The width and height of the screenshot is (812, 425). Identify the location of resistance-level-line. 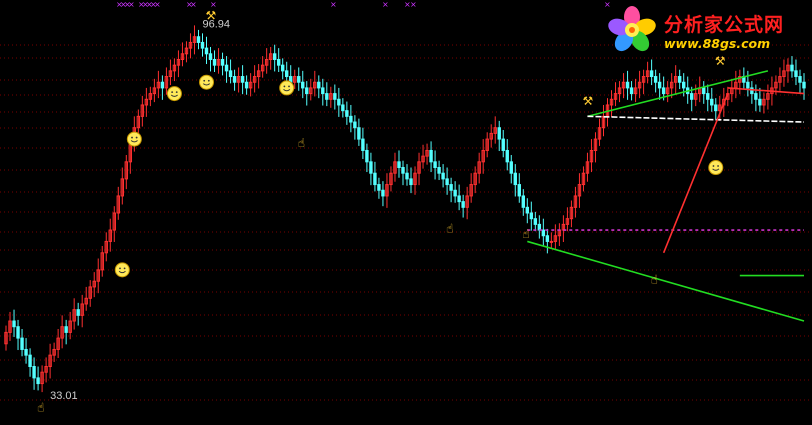
(696, 119).